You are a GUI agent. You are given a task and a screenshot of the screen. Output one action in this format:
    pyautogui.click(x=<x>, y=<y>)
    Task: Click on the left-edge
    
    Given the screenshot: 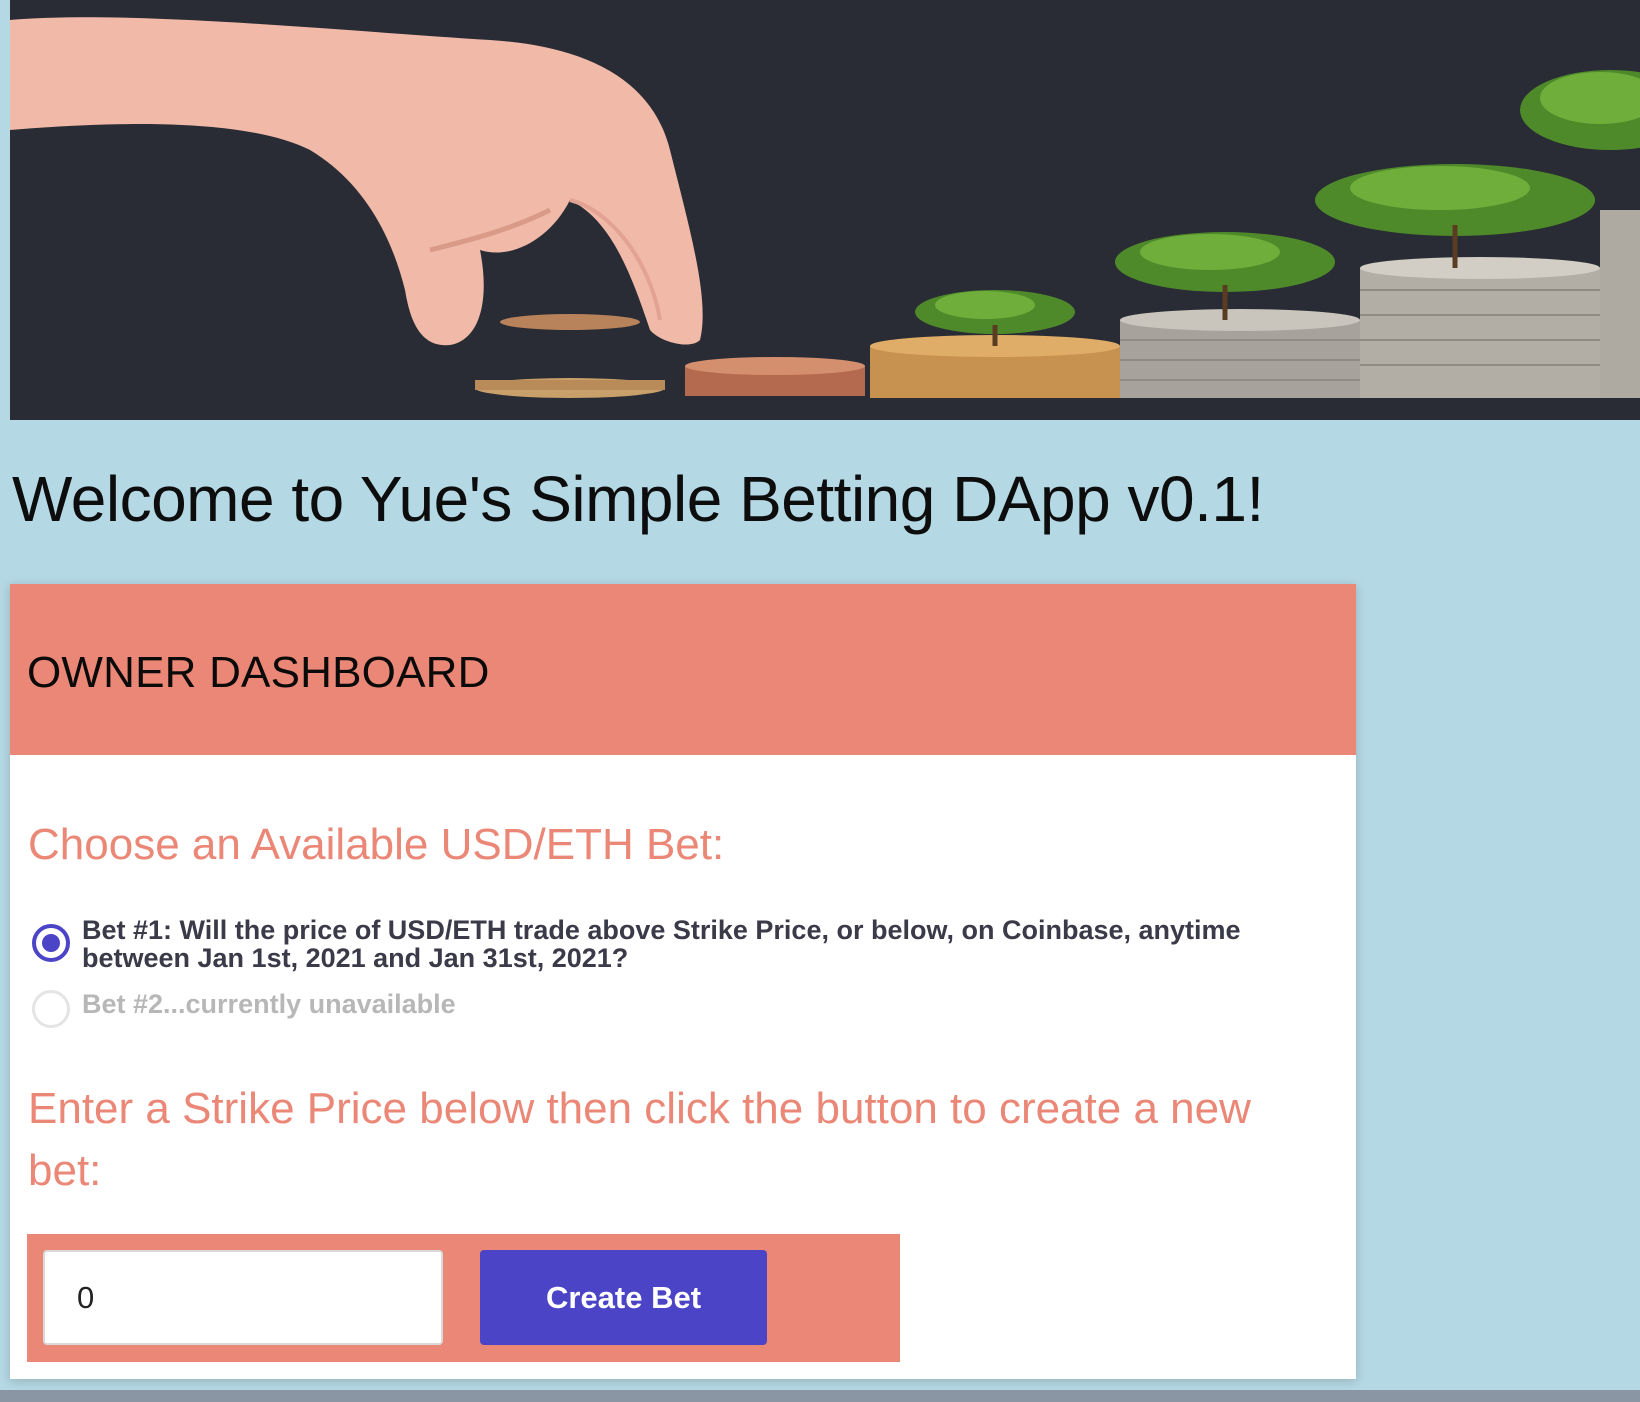 What is the action you would take?
    pyautogui.click(x=5, y=701)
    